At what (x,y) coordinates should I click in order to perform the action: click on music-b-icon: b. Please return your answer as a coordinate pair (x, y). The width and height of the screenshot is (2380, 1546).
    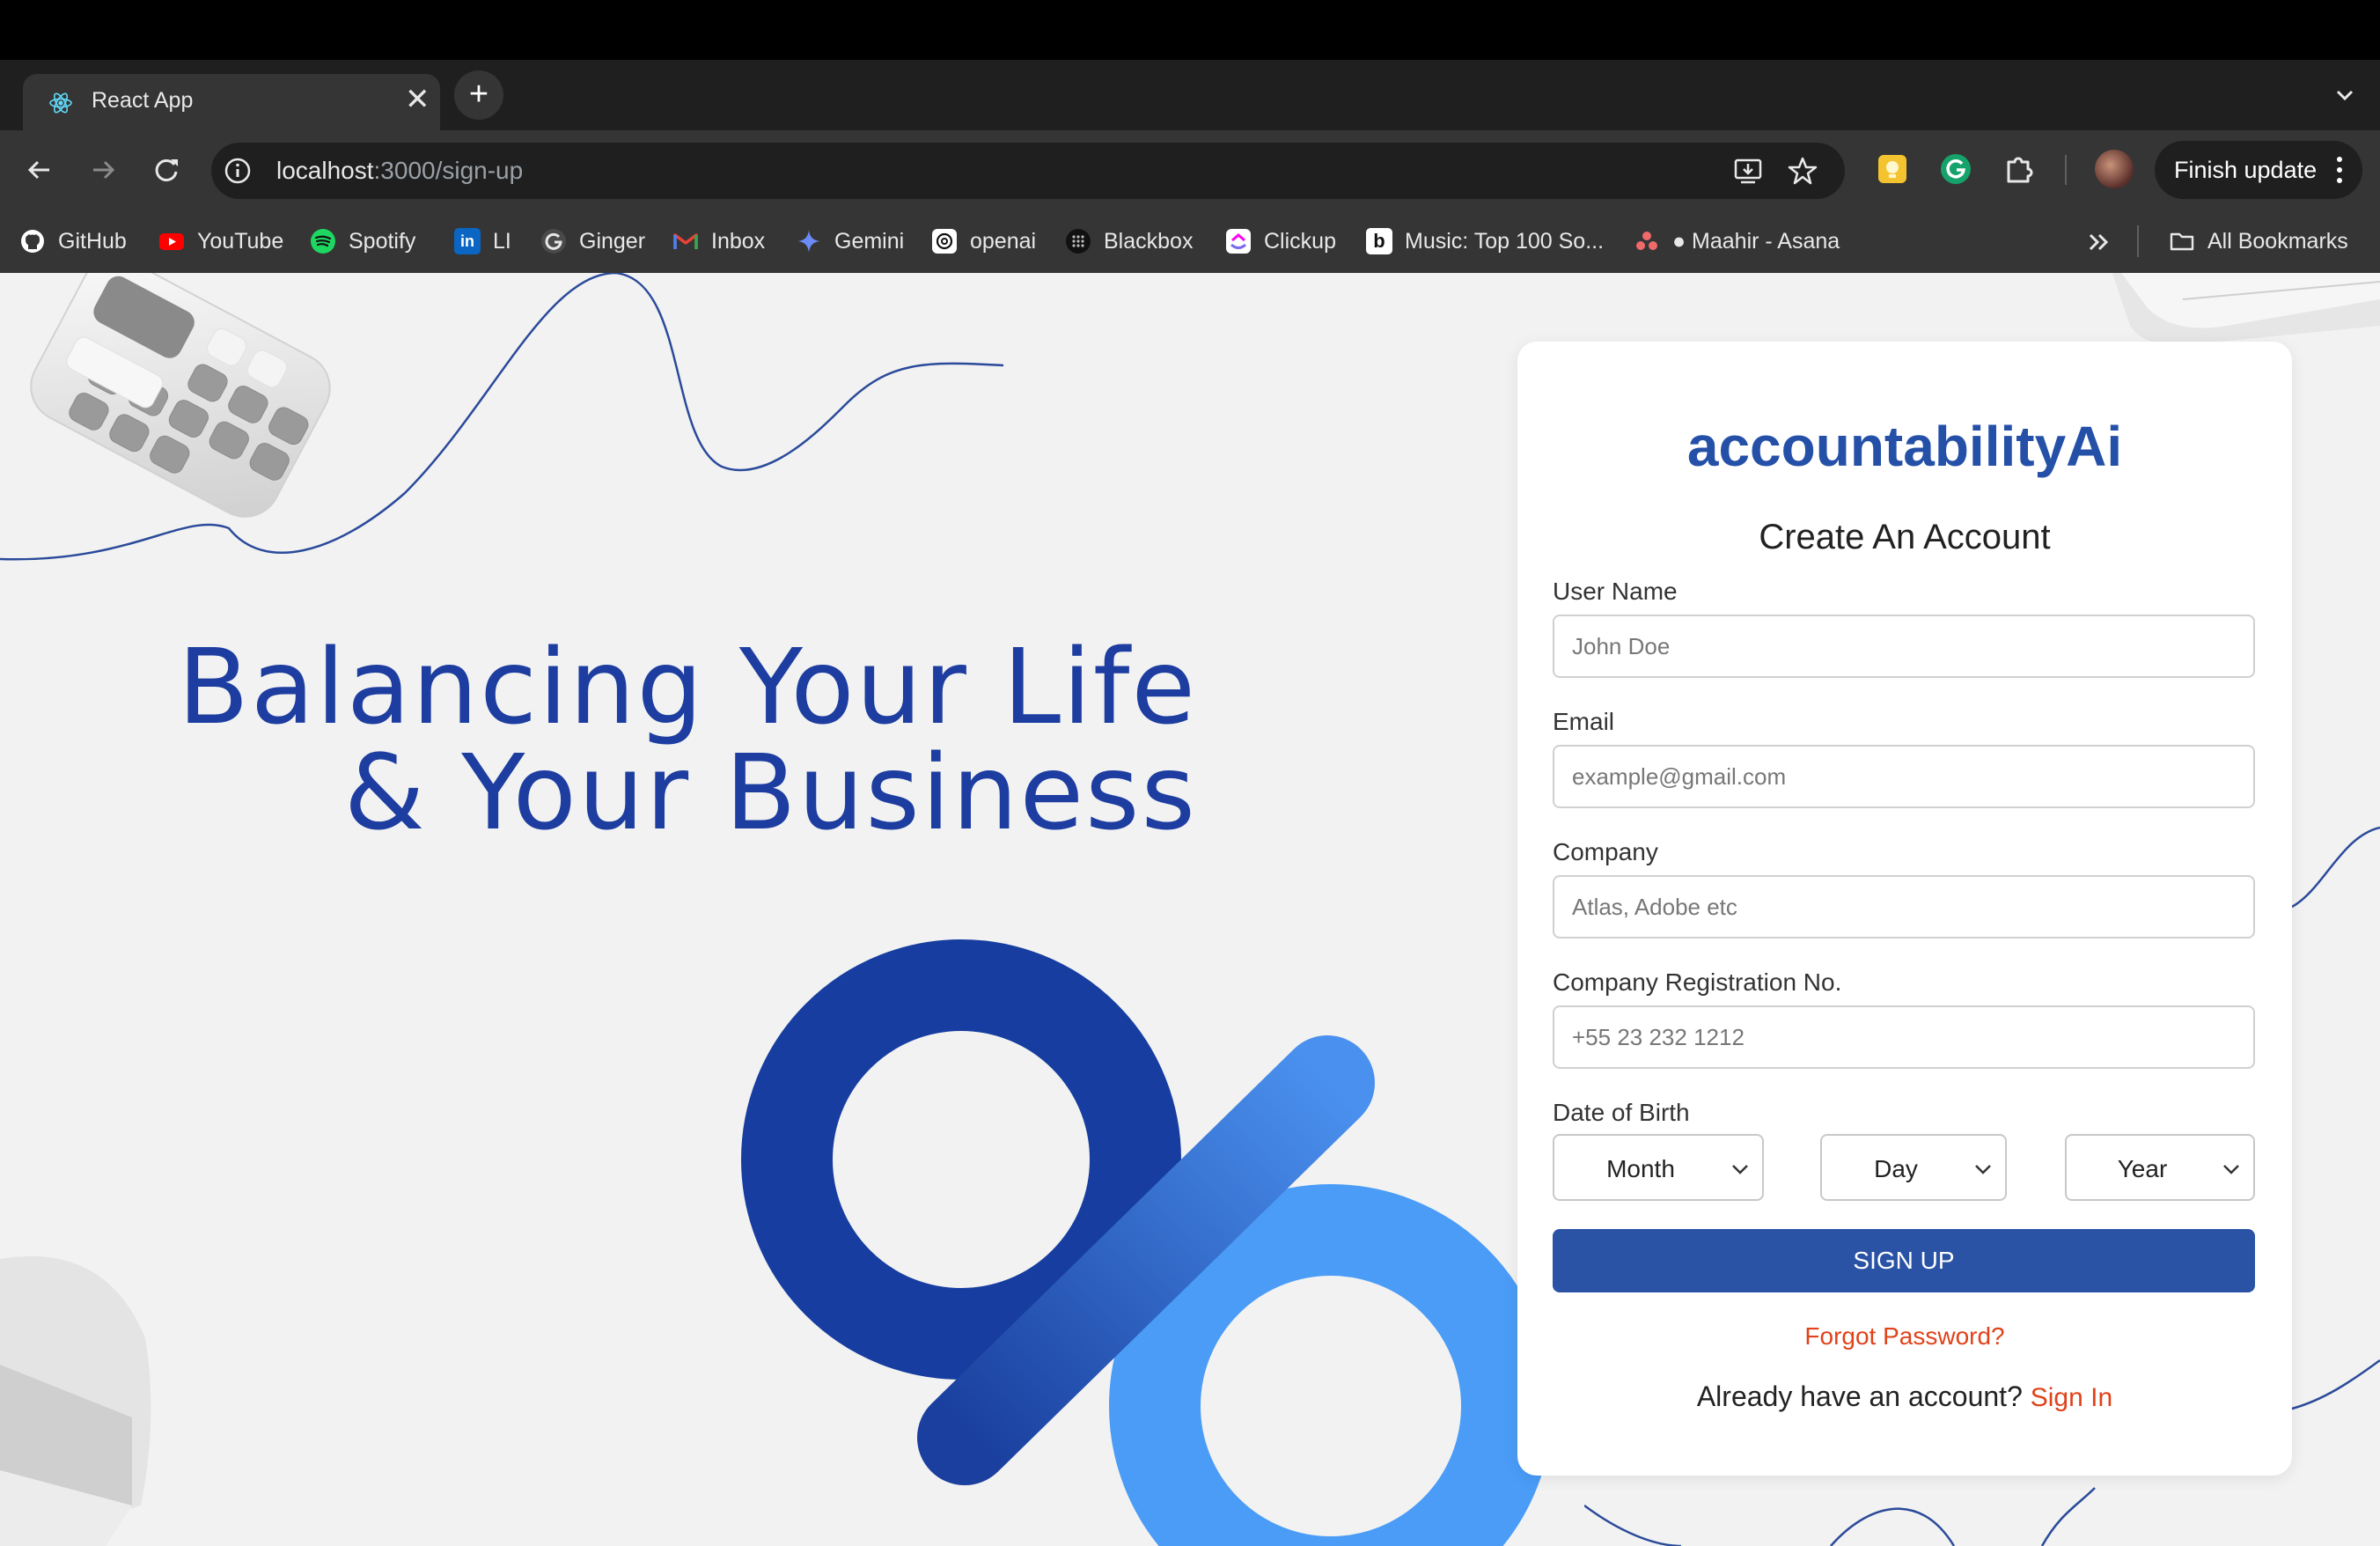
    Looking at the image, I should click on (1379, 241).